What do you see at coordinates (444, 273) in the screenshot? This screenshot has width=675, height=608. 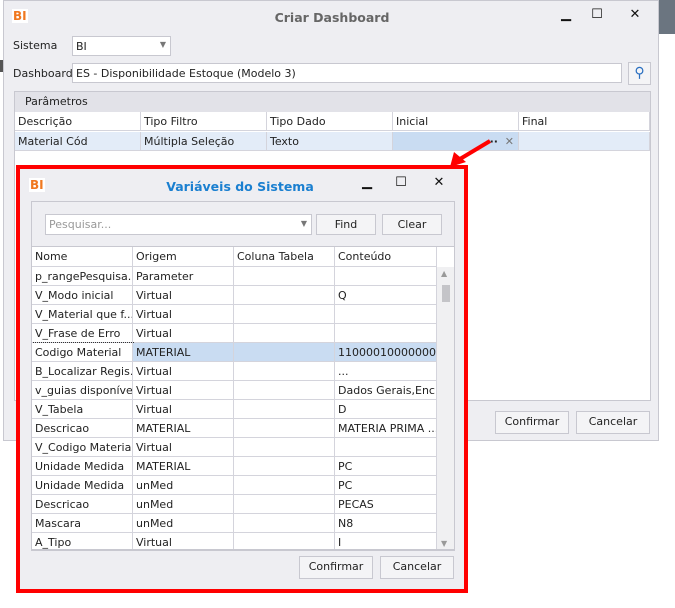 I see `scroll-up-icon: ▲` at bounding box center [444, 273].